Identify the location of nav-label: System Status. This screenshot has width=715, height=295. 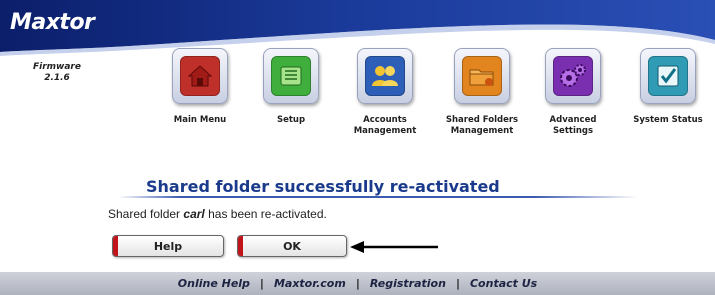
(668, 120).